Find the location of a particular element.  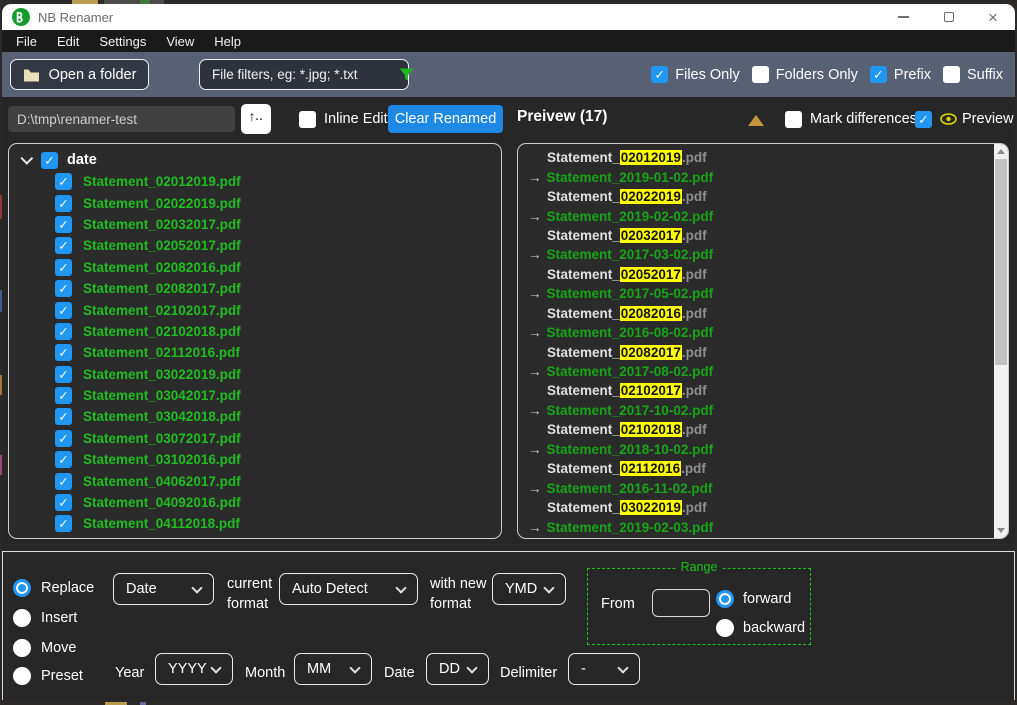

tree-file-row: Statement_02032017.pdf is located at coordinates (253, 224).